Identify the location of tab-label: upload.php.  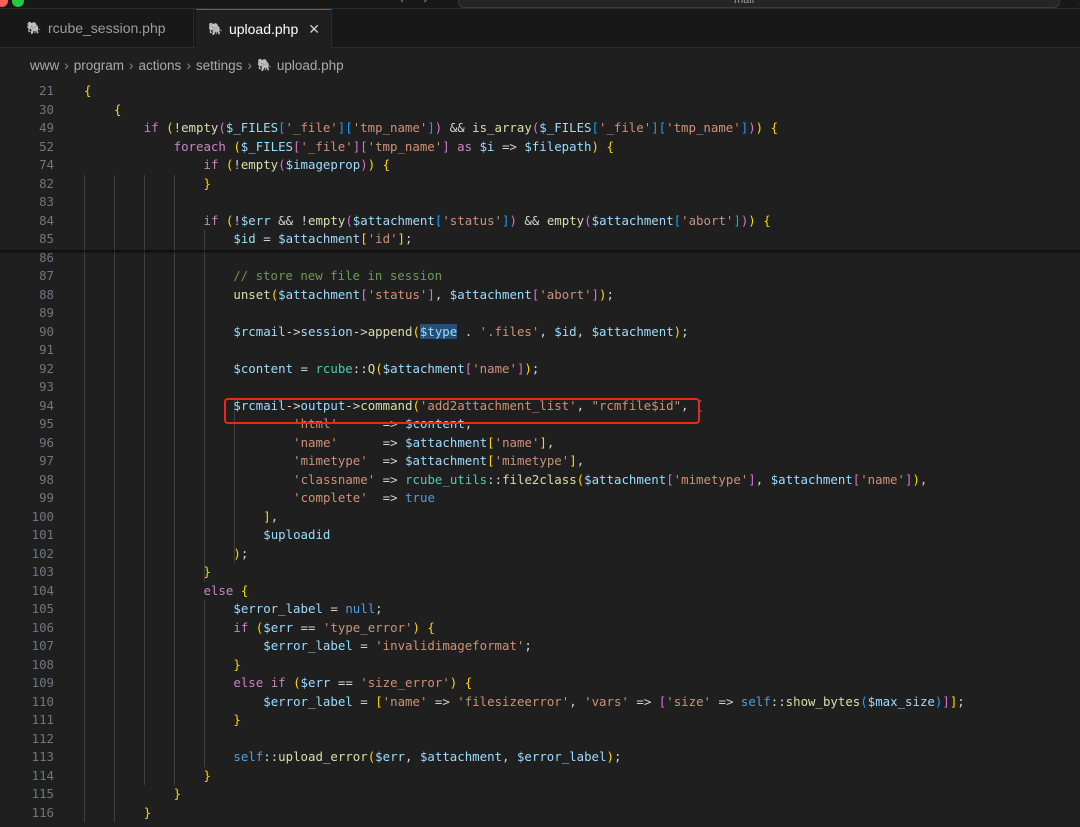
(263, 29).